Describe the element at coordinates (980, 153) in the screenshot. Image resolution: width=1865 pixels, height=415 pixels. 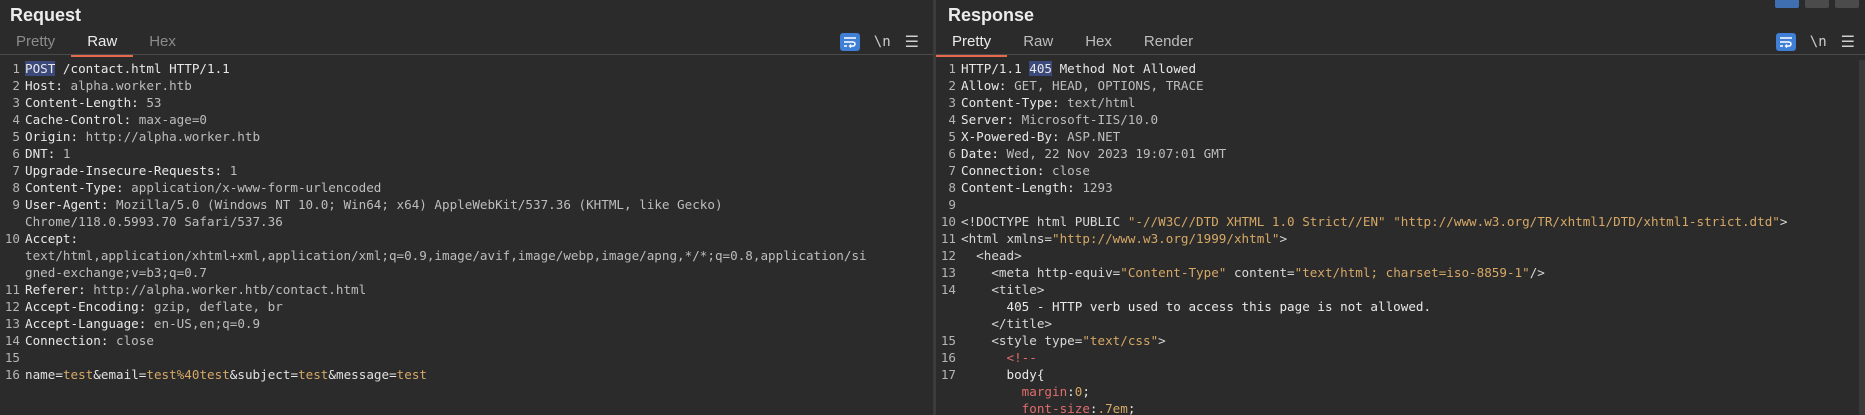
I see `header-name: Date:` at that location.